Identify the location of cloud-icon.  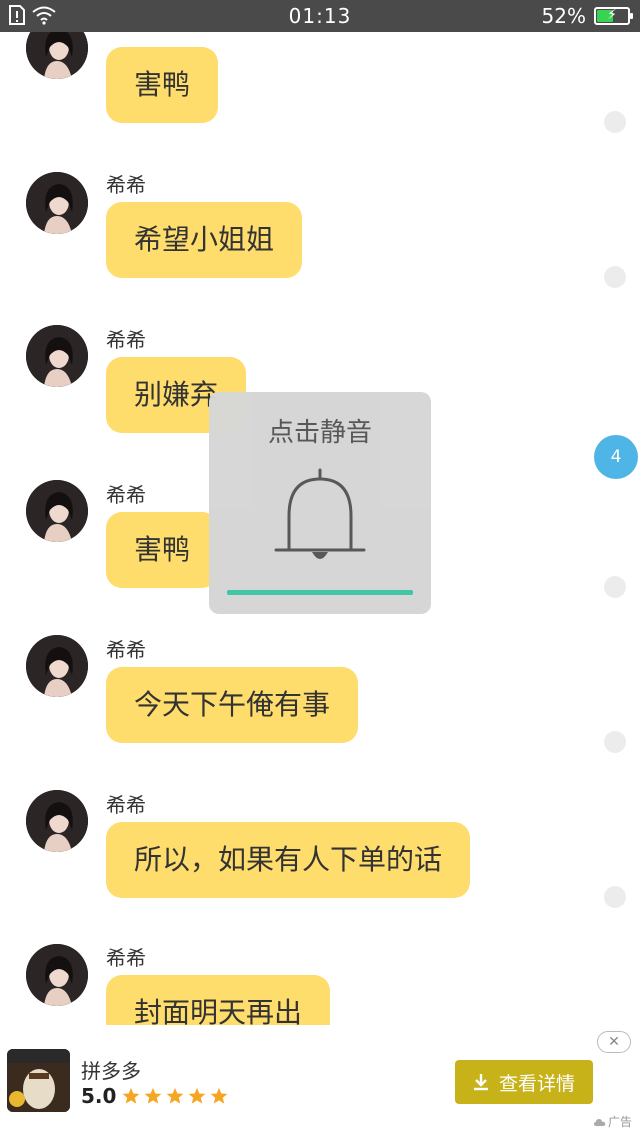
(599, 1122).